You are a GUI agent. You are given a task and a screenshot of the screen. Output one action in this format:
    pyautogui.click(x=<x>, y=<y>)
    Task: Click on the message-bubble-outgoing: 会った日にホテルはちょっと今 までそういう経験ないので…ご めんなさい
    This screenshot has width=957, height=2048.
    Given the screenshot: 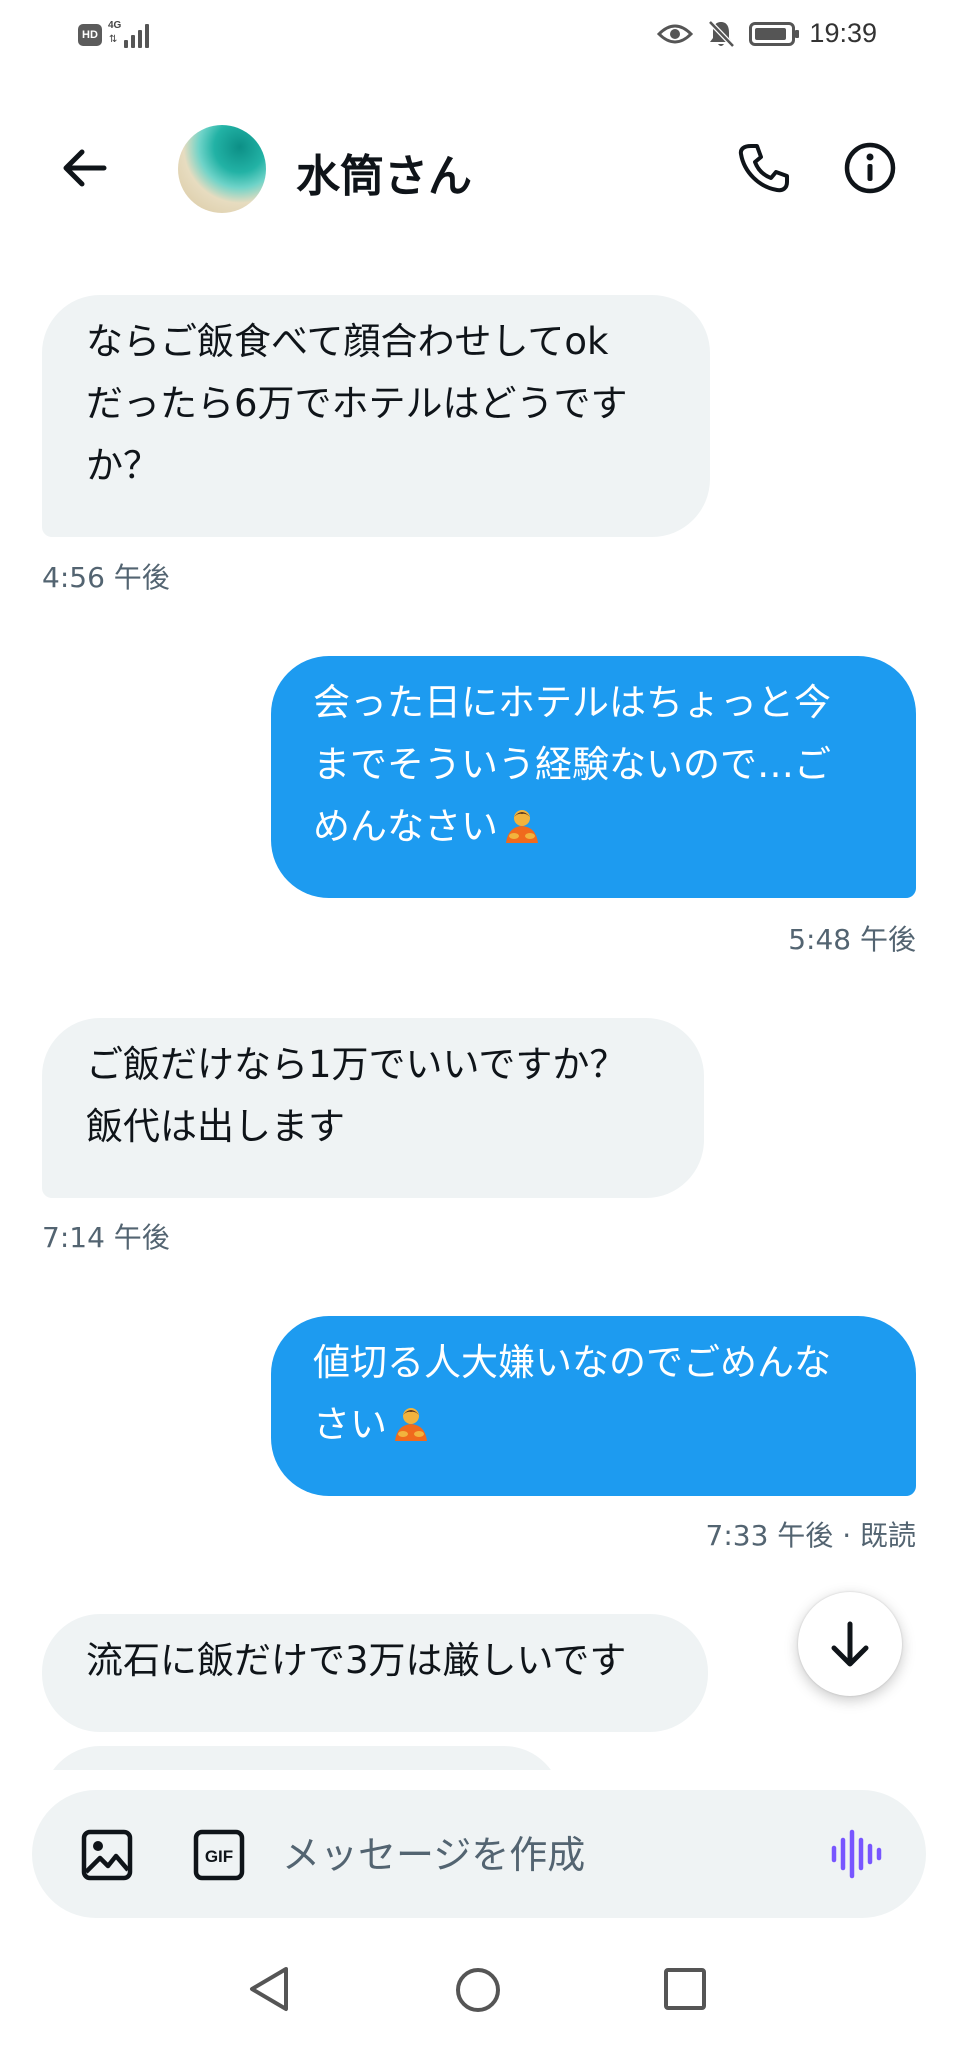 What is the action you would take?
    pyautogui.click(x=593, y=777)
    